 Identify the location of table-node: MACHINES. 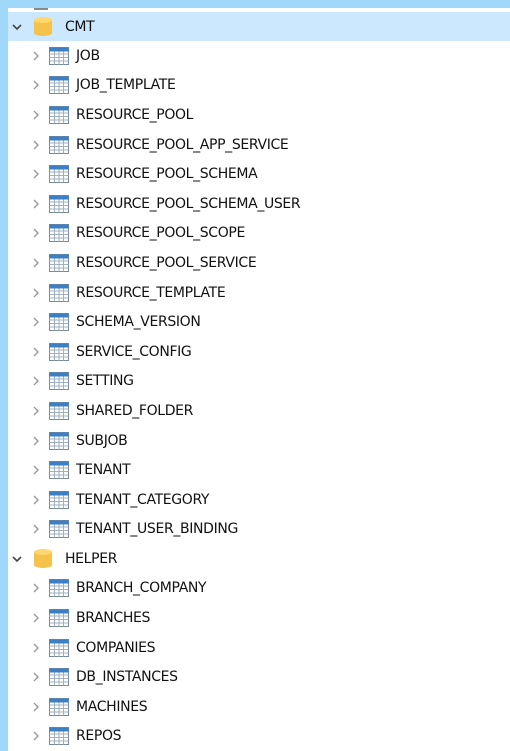
(259, 707).